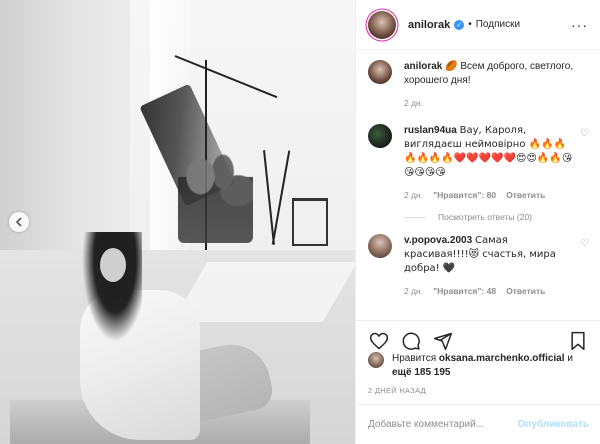  Describe the element at coordinates (215, 195) in the screenshot. I see `photo-crew` at that location.